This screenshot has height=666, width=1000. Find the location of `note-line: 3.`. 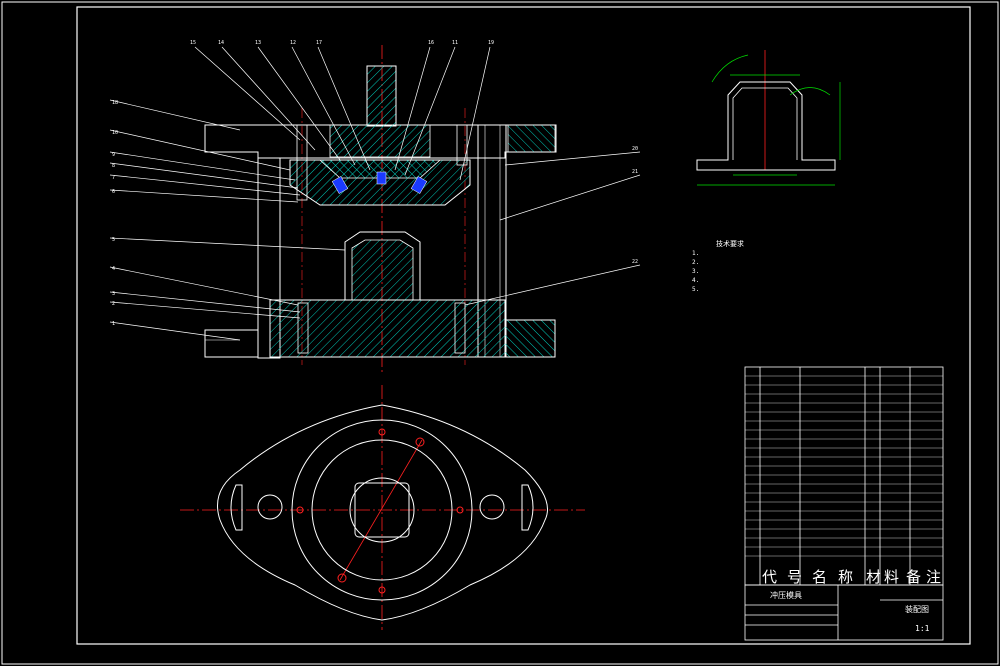

note-line: 3. is located at coordinates (696, 271).